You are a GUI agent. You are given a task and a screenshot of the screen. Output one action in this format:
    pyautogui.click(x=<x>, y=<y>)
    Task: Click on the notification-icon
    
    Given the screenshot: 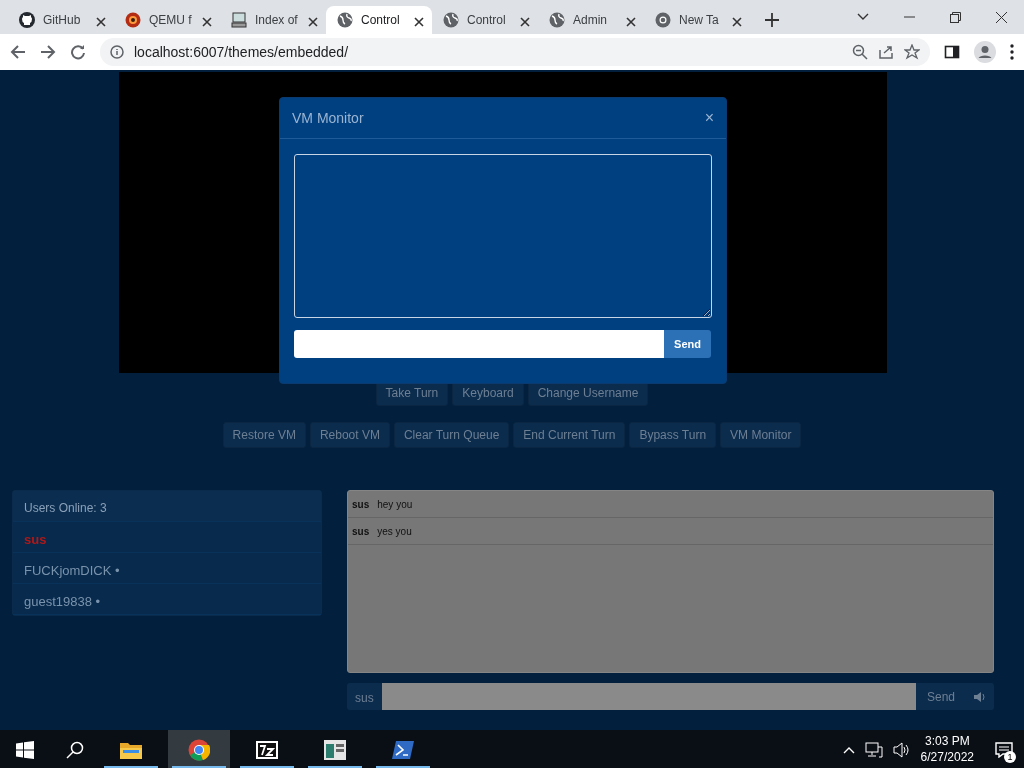 What is the action you would take?
    pyautogui.click(x=1004, y=750)
    